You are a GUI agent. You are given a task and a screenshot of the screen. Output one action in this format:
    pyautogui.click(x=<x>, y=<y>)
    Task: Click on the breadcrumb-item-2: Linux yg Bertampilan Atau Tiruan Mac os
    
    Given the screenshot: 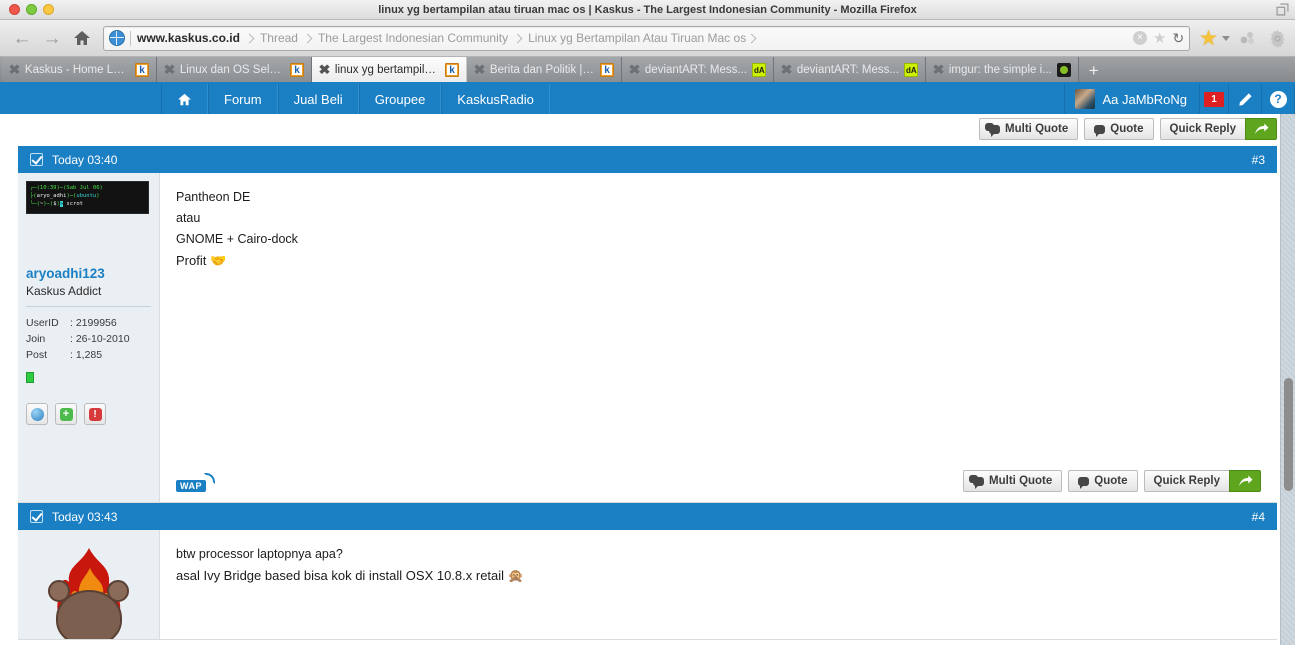 What is the action you would take?
    pyautogui.click(x=635, y=38)
    